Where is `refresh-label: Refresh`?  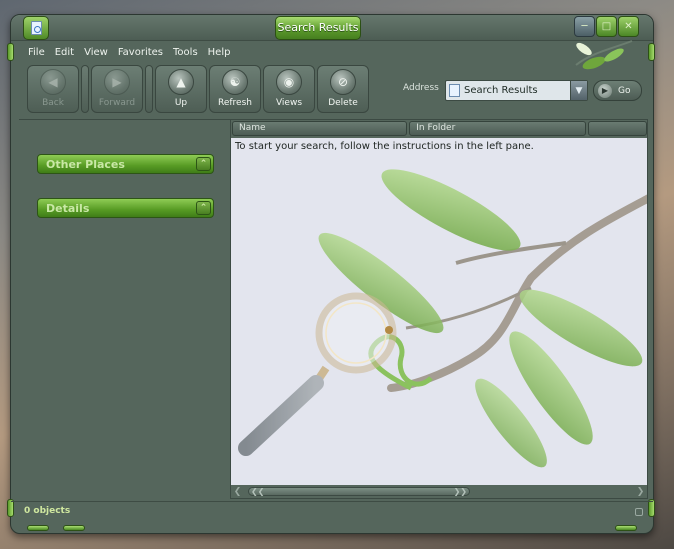
refresh-label: Refresh is located at coordinates (235, 103).